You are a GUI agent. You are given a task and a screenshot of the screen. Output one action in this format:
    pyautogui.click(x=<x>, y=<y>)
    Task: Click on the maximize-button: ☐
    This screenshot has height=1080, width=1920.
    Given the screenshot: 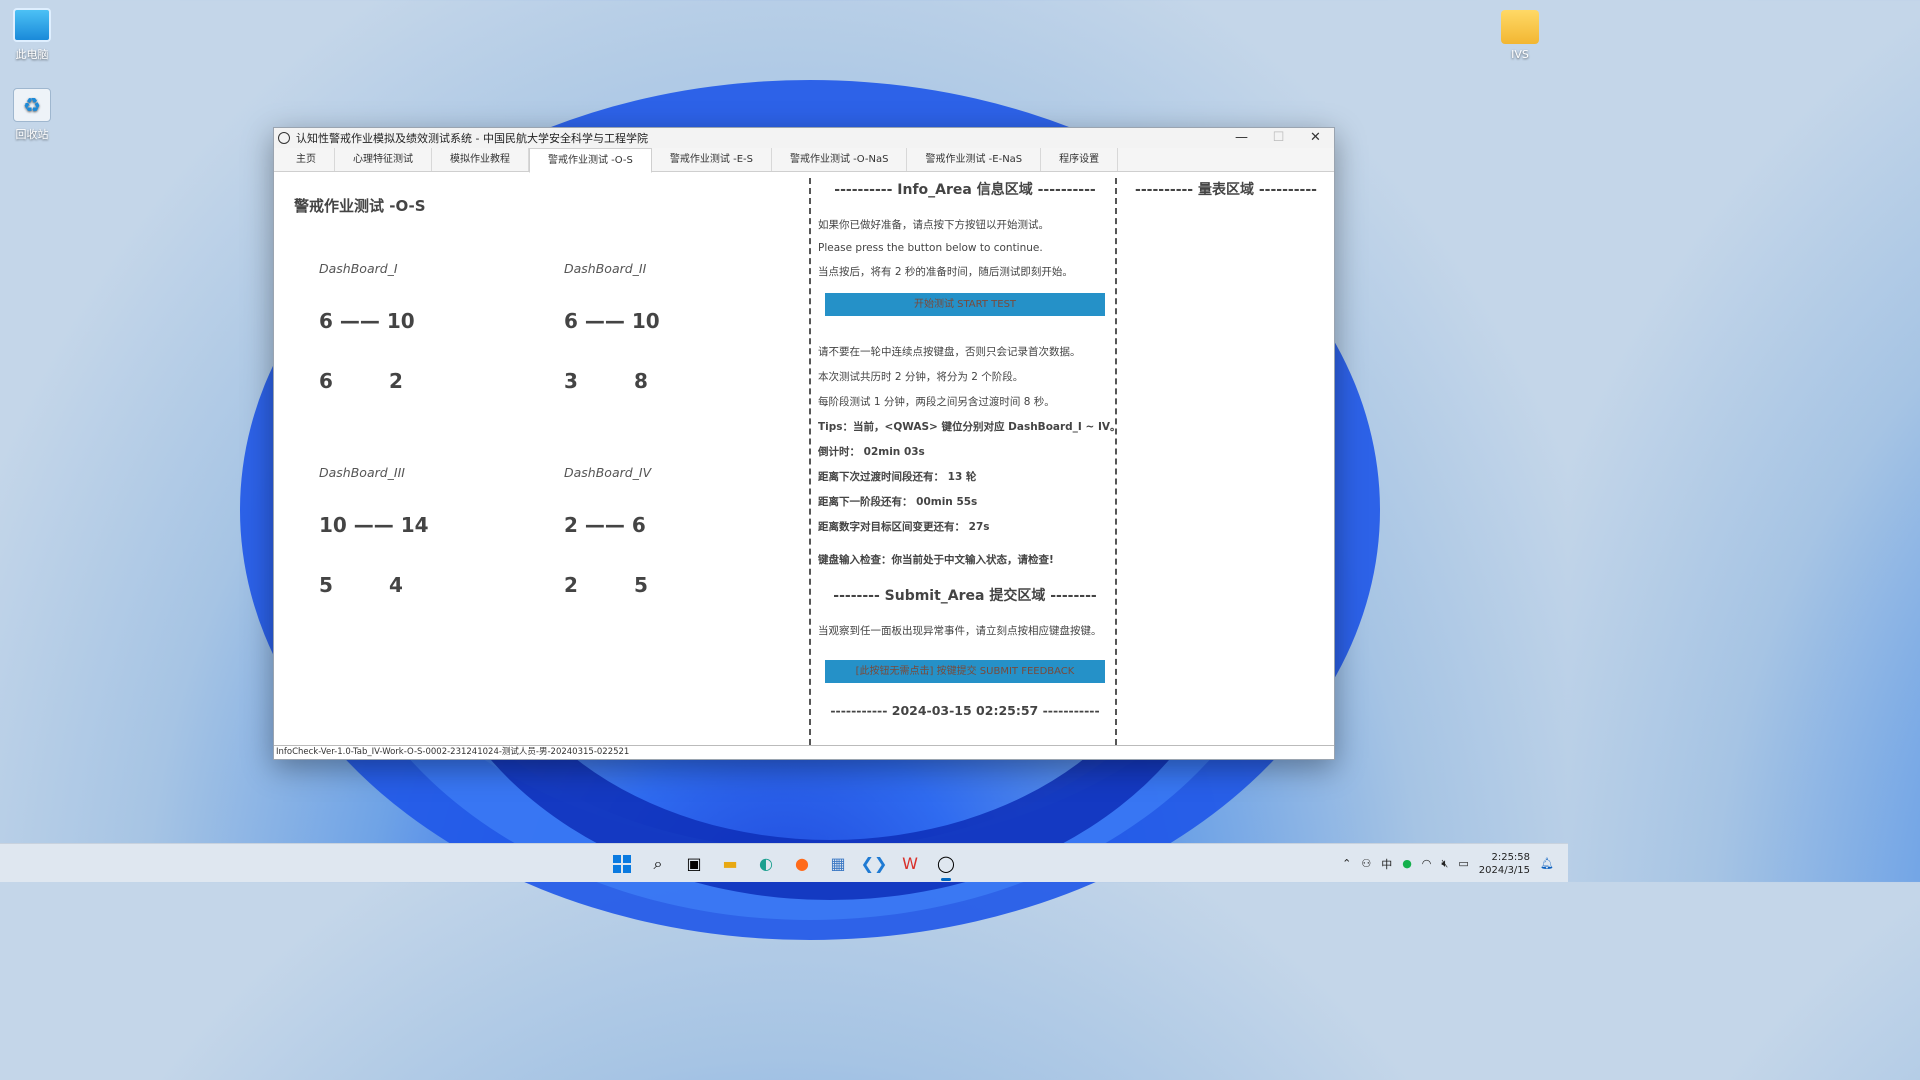 What is the action you would take?
    pyautogui.click(x=1278, y=138)
    